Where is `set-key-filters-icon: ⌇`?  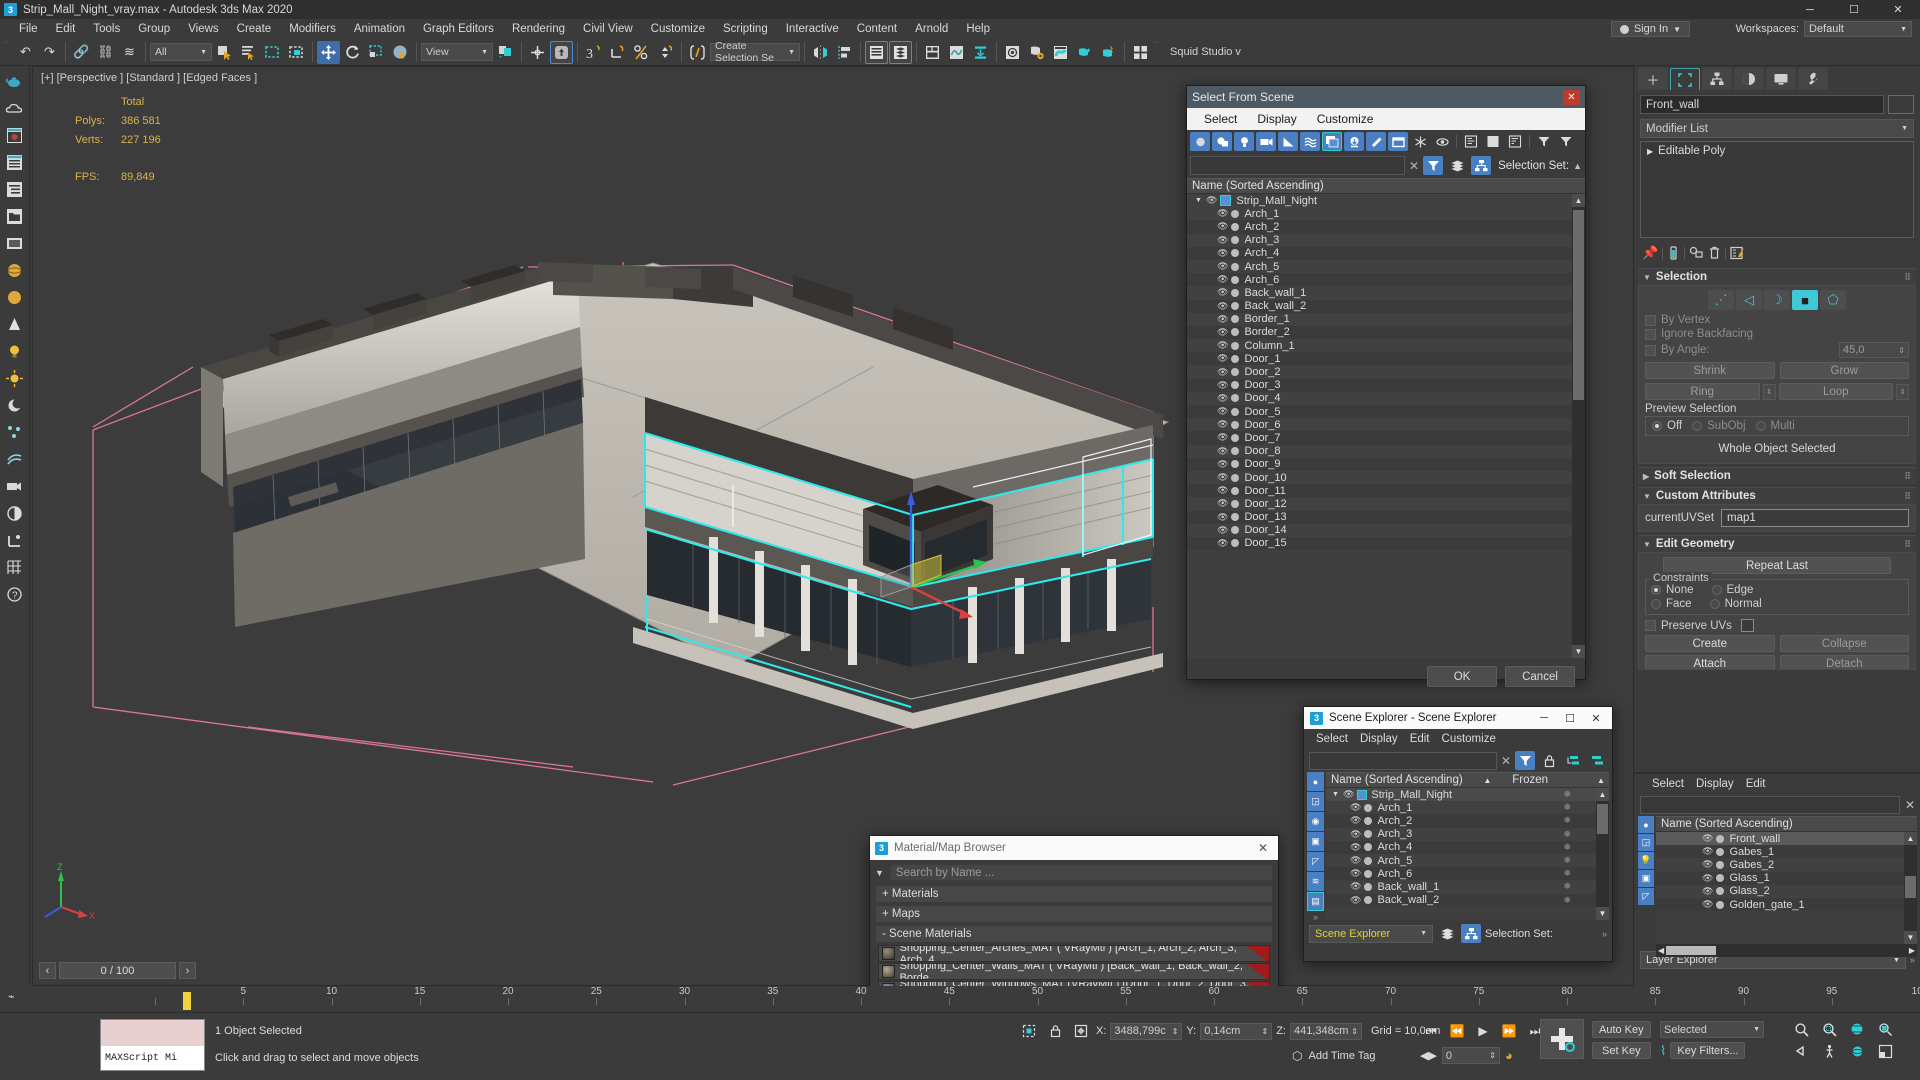
set-key-filters-icon: ⌇ is located at coordinates (1663, 1051).